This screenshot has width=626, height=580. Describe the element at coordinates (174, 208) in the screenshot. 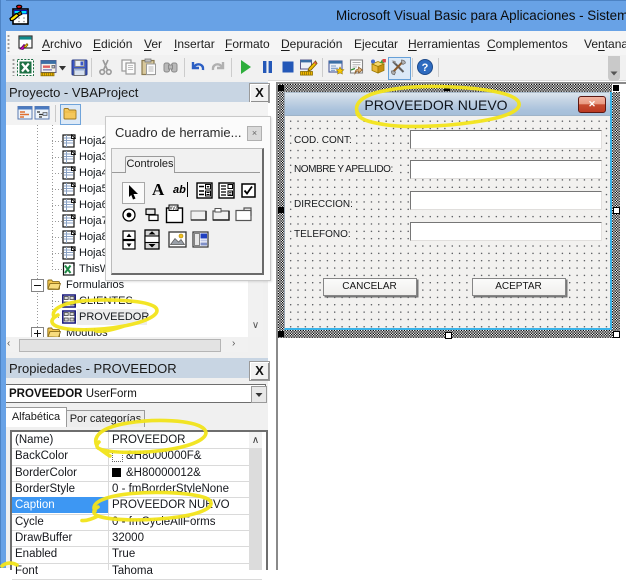

I see `svg-text: xyz` at that location.